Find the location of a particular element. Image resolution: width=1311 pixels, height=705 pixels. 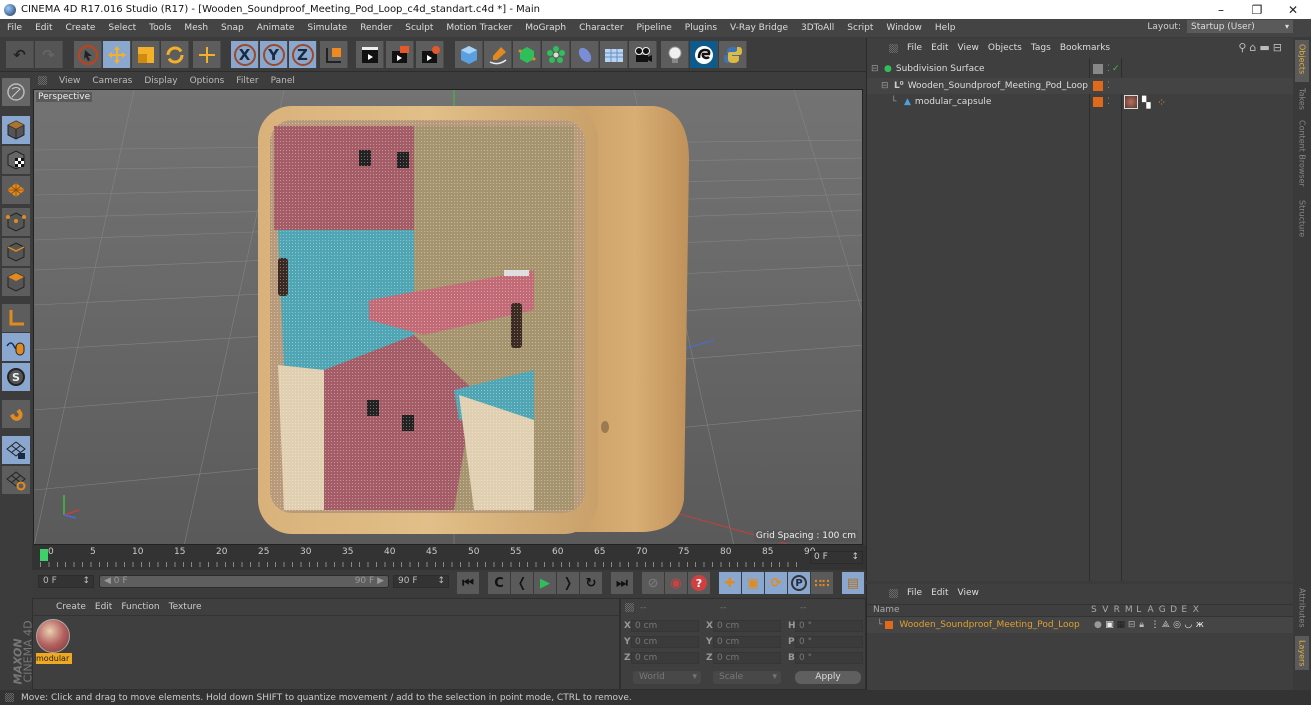

visible-icon: ▣ is located at coordinates (1109, 625).